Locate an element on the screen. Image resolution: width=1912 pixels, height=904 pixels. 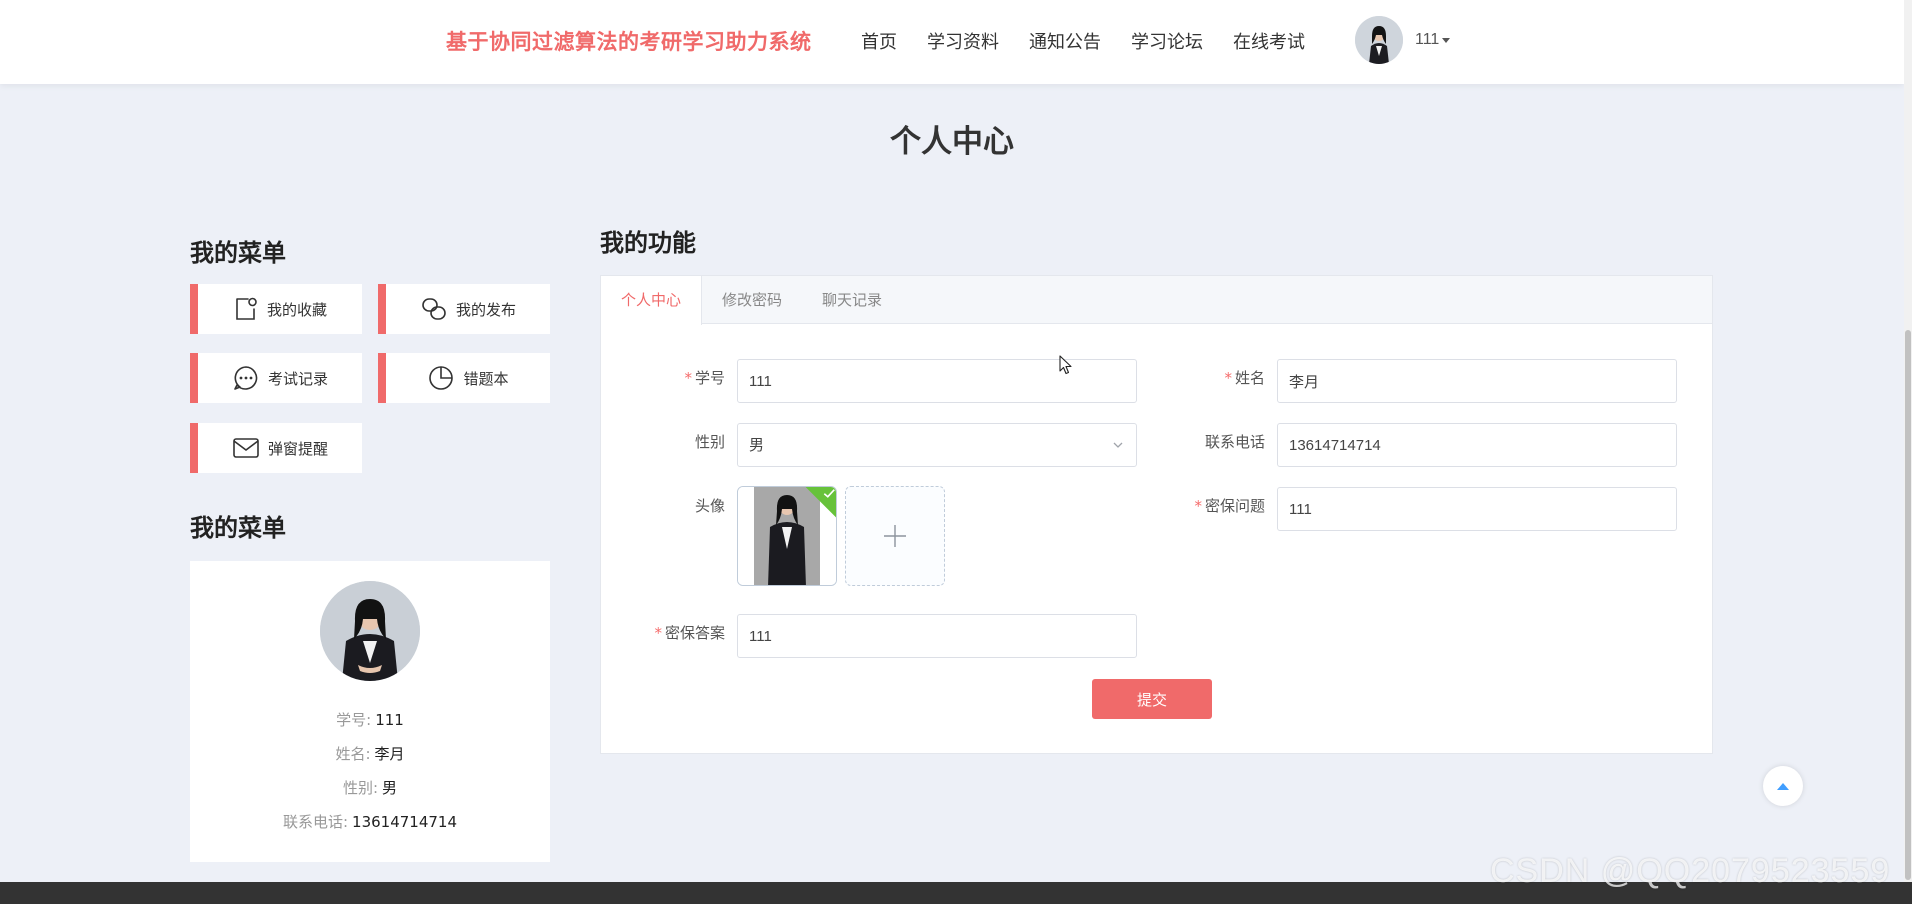
avatar-preview is located at coordinates (787, 536).